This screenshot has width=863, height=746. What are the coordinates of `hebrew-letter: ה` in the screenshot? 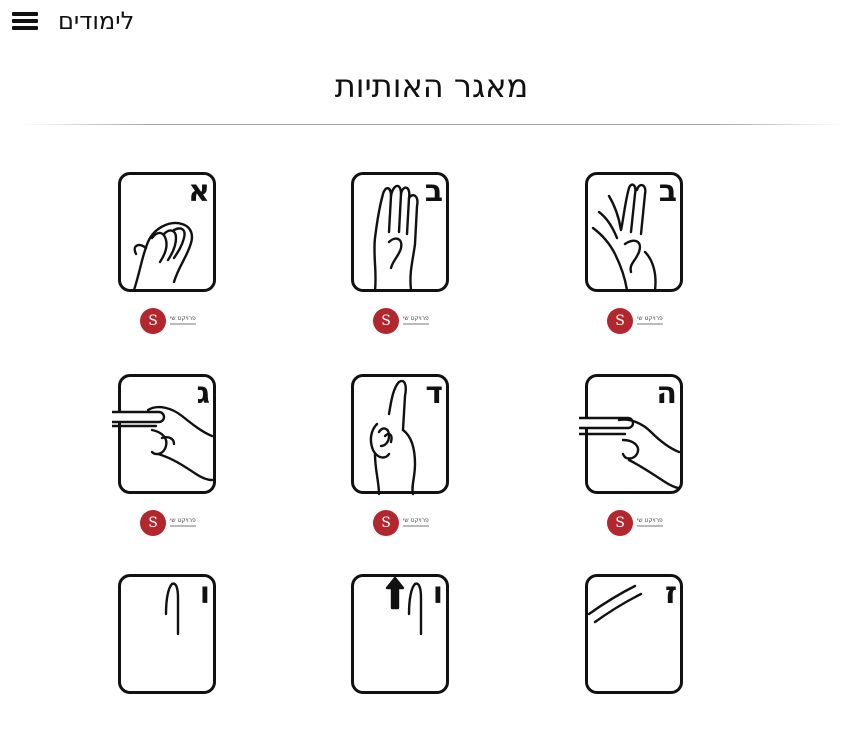 It's located at (666, 393).